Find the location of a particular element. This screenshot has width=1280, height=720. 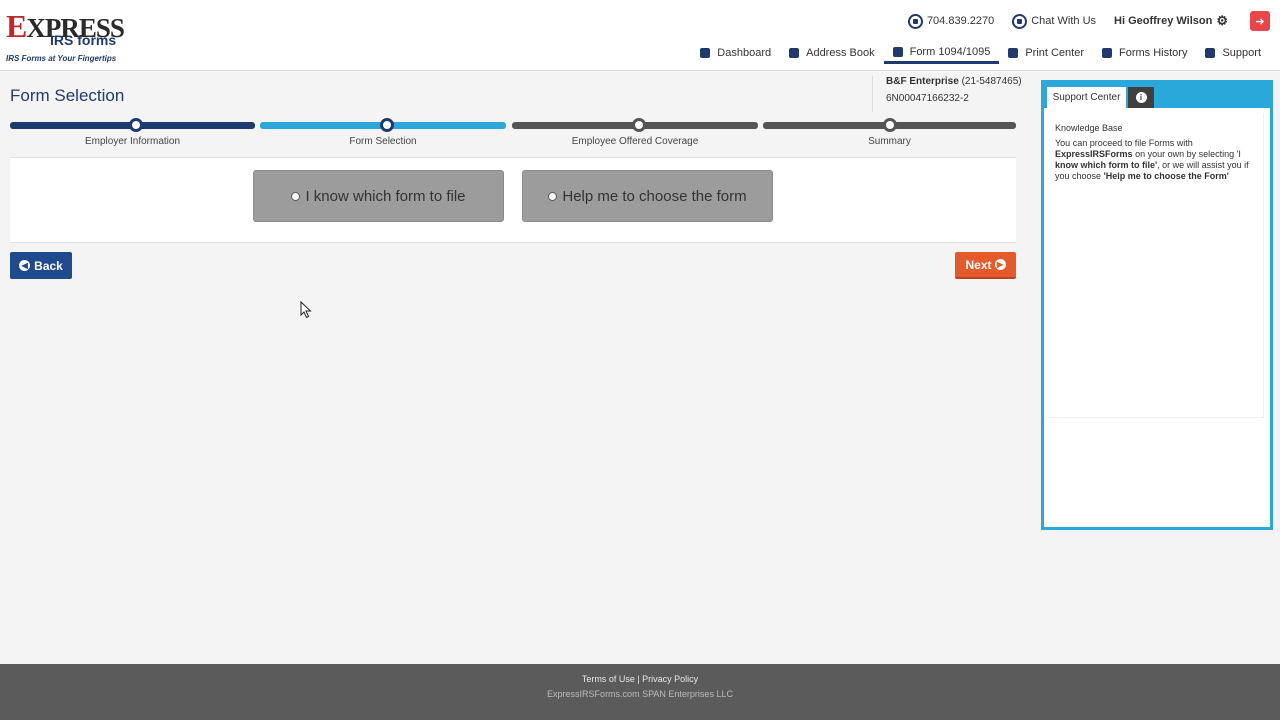

nav-support: Support is located at coordinates (1233, 53).